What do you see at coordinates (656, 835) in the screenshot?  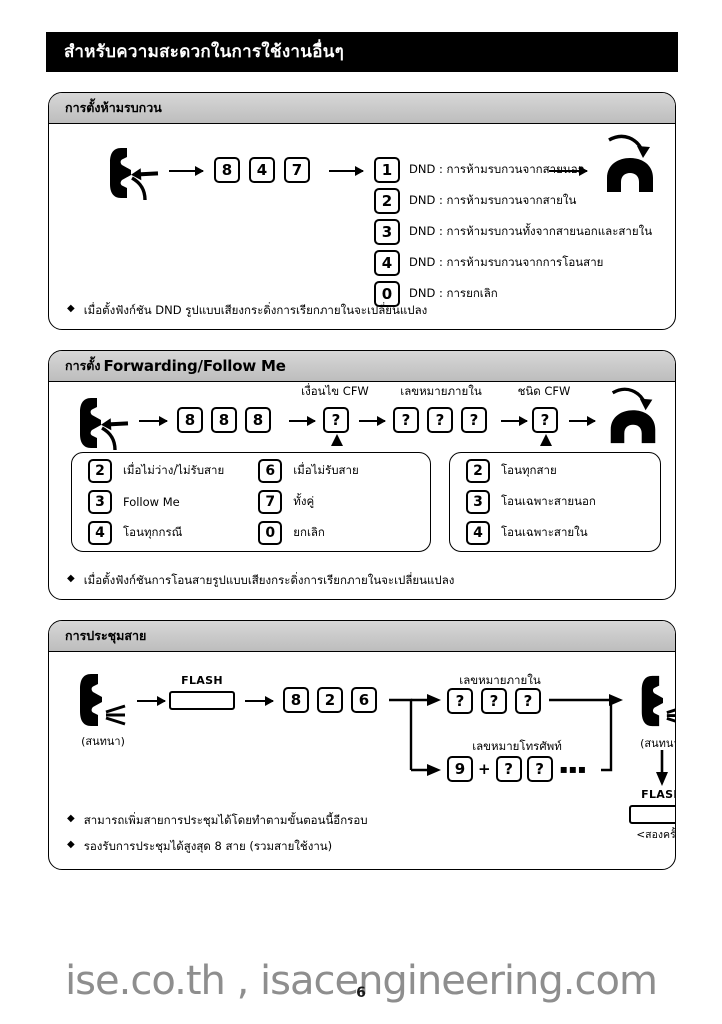 I see `flash-twice-caption: <สองครั้ง>` at bounding box center [656, 835].